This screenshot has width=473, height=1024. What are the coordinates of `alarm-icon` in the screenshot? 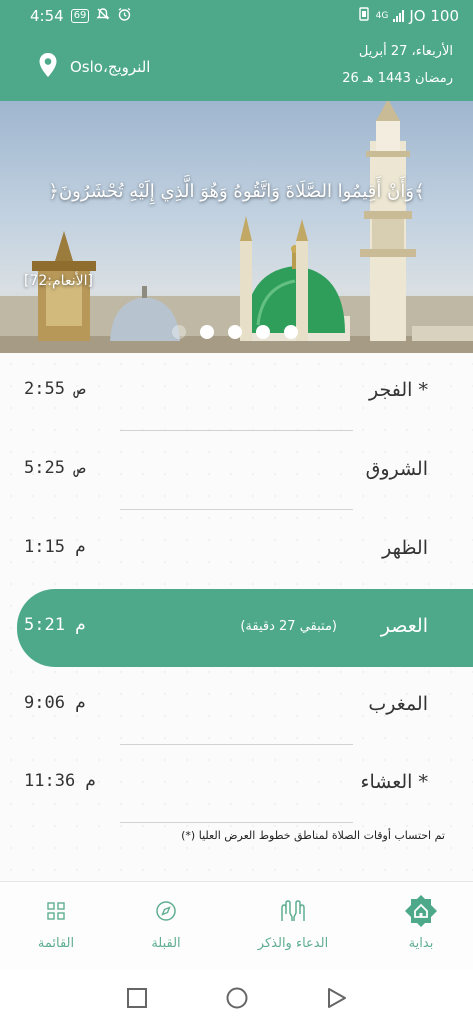 It's located at (124, 16).